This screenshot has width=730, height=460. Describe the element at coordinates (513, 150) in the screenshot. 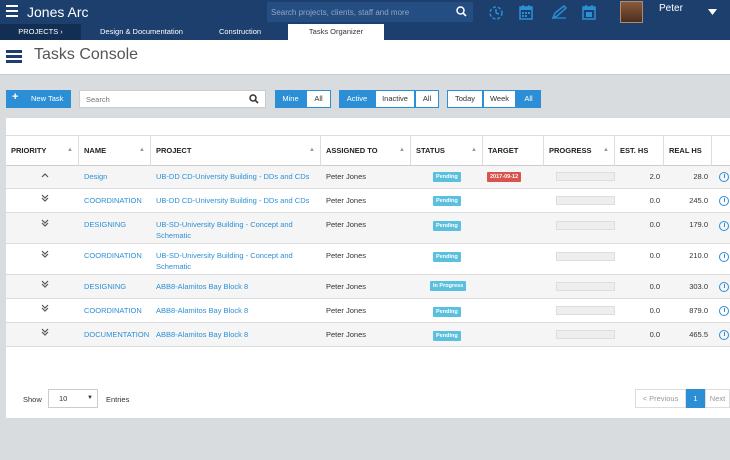

I see `col-target: TARGET` at that location.